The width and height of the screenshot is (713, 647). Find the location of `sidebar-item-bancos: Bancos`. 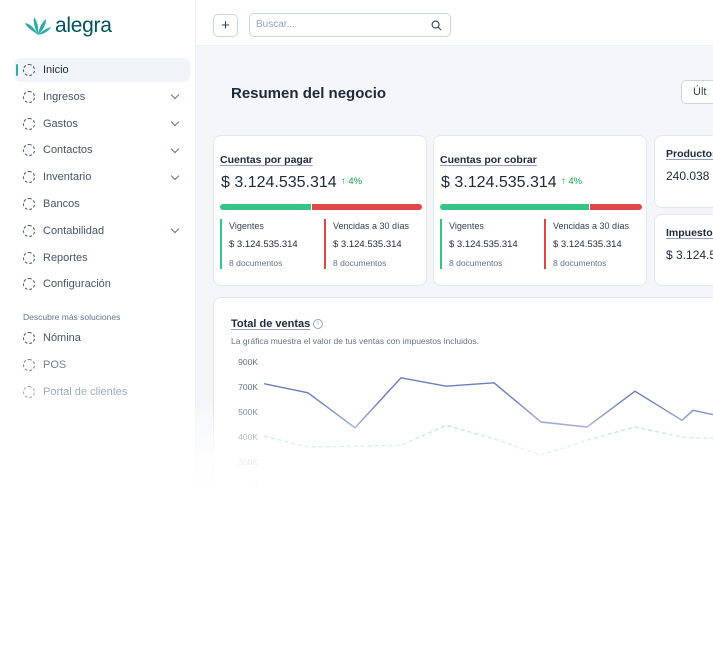

sidebar-item-bancos: Bancos is located at coordinates (102, 204).